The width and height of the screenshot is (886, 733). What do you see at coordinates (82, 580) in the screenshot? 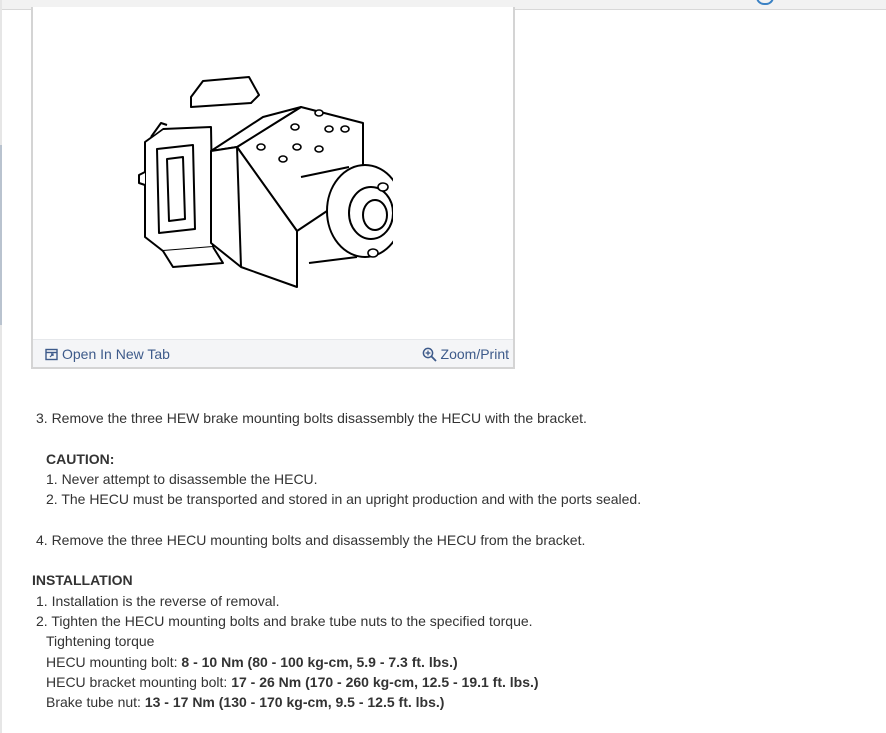
I see `installation-heading: INSTALLATION` at bounding box center [82, 580].